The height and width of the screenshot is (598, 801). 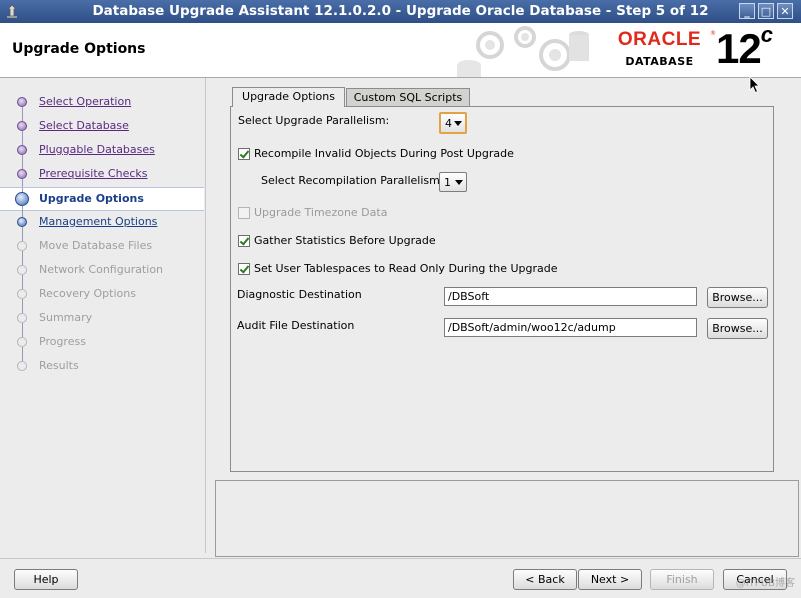 I want to click on sidebar-step: Results, so click(x=102, y=366).